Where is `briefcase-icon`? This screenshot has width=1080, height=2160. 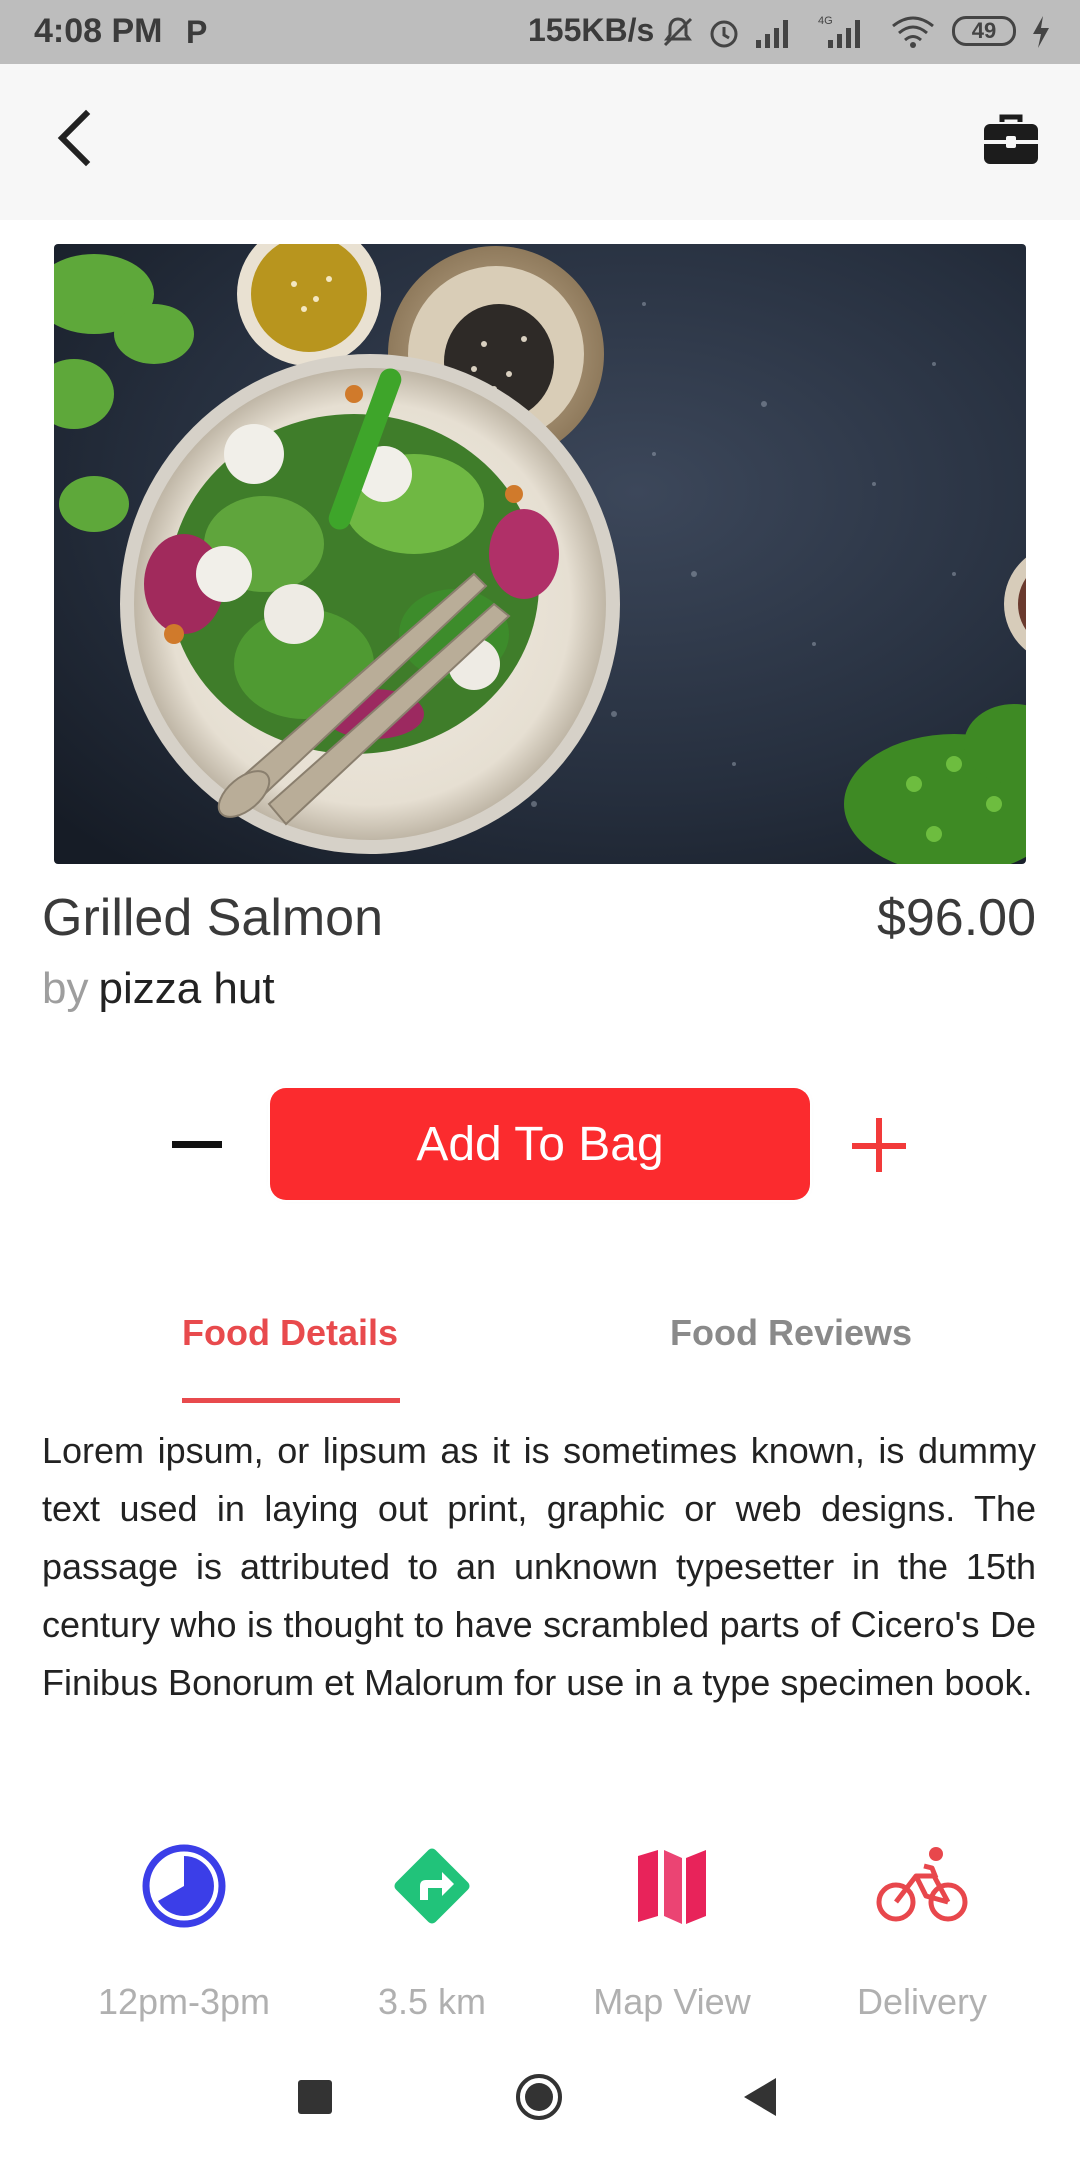
briefcase-icon is located at coordinates (1011, 139).